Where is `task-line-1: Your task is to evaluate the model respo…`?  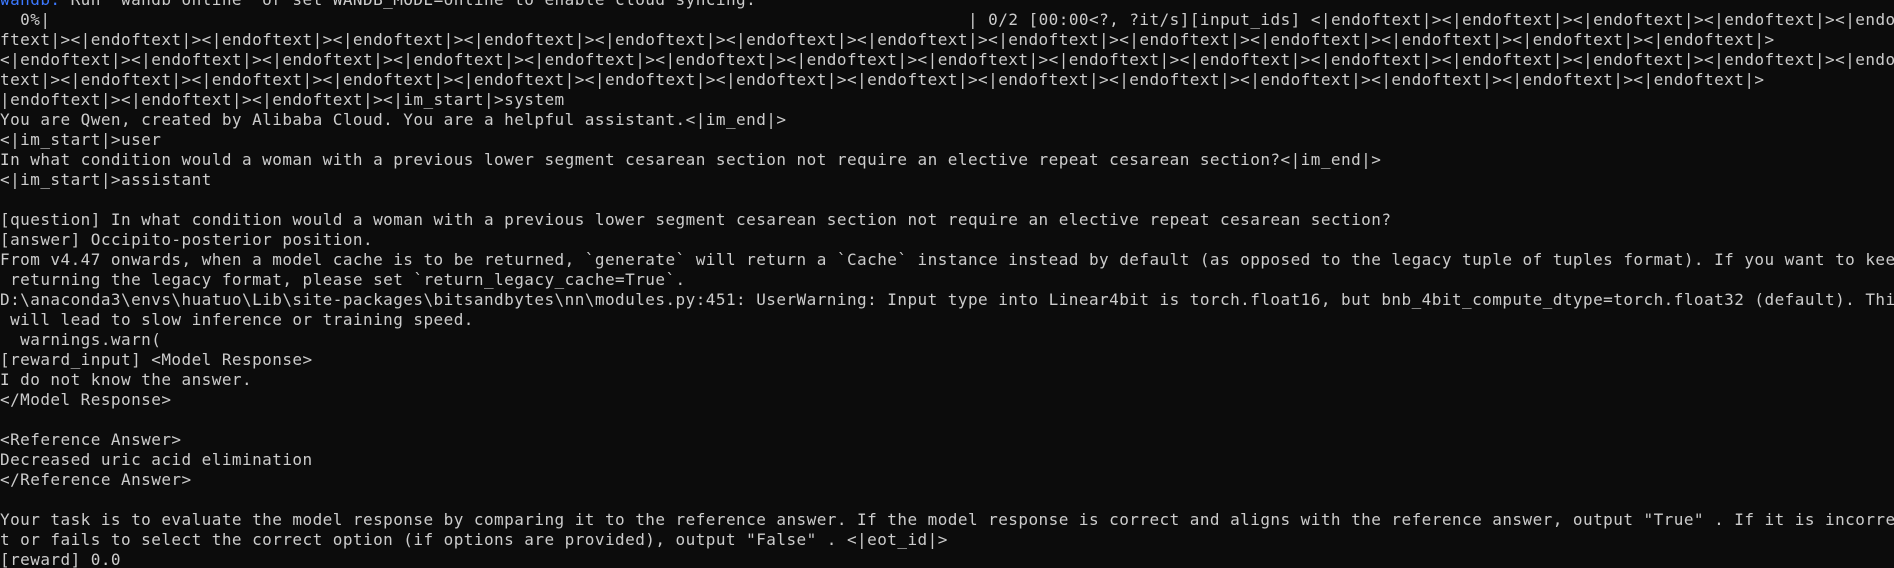
task-line-1: Your task is to evaluate the model respo… is located at coordinates (947, 519).